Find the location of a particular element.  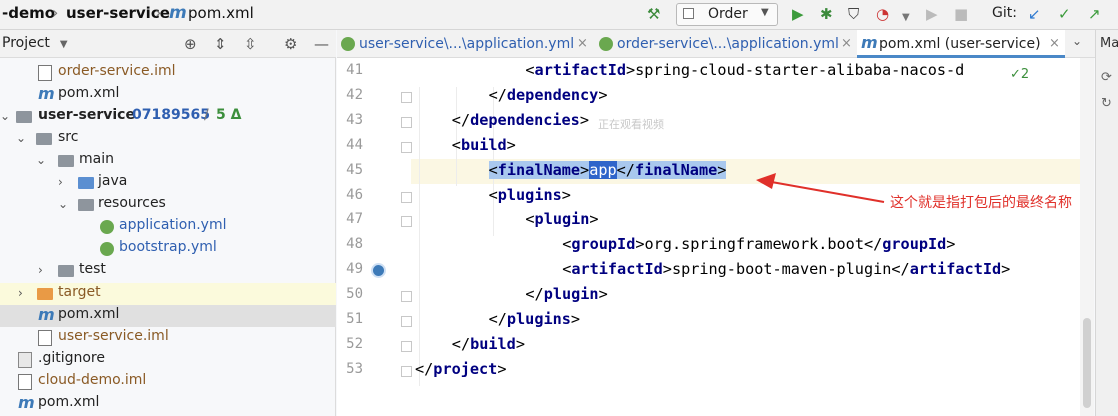

annotation-arrow-line is located at coordinates (825, 191).